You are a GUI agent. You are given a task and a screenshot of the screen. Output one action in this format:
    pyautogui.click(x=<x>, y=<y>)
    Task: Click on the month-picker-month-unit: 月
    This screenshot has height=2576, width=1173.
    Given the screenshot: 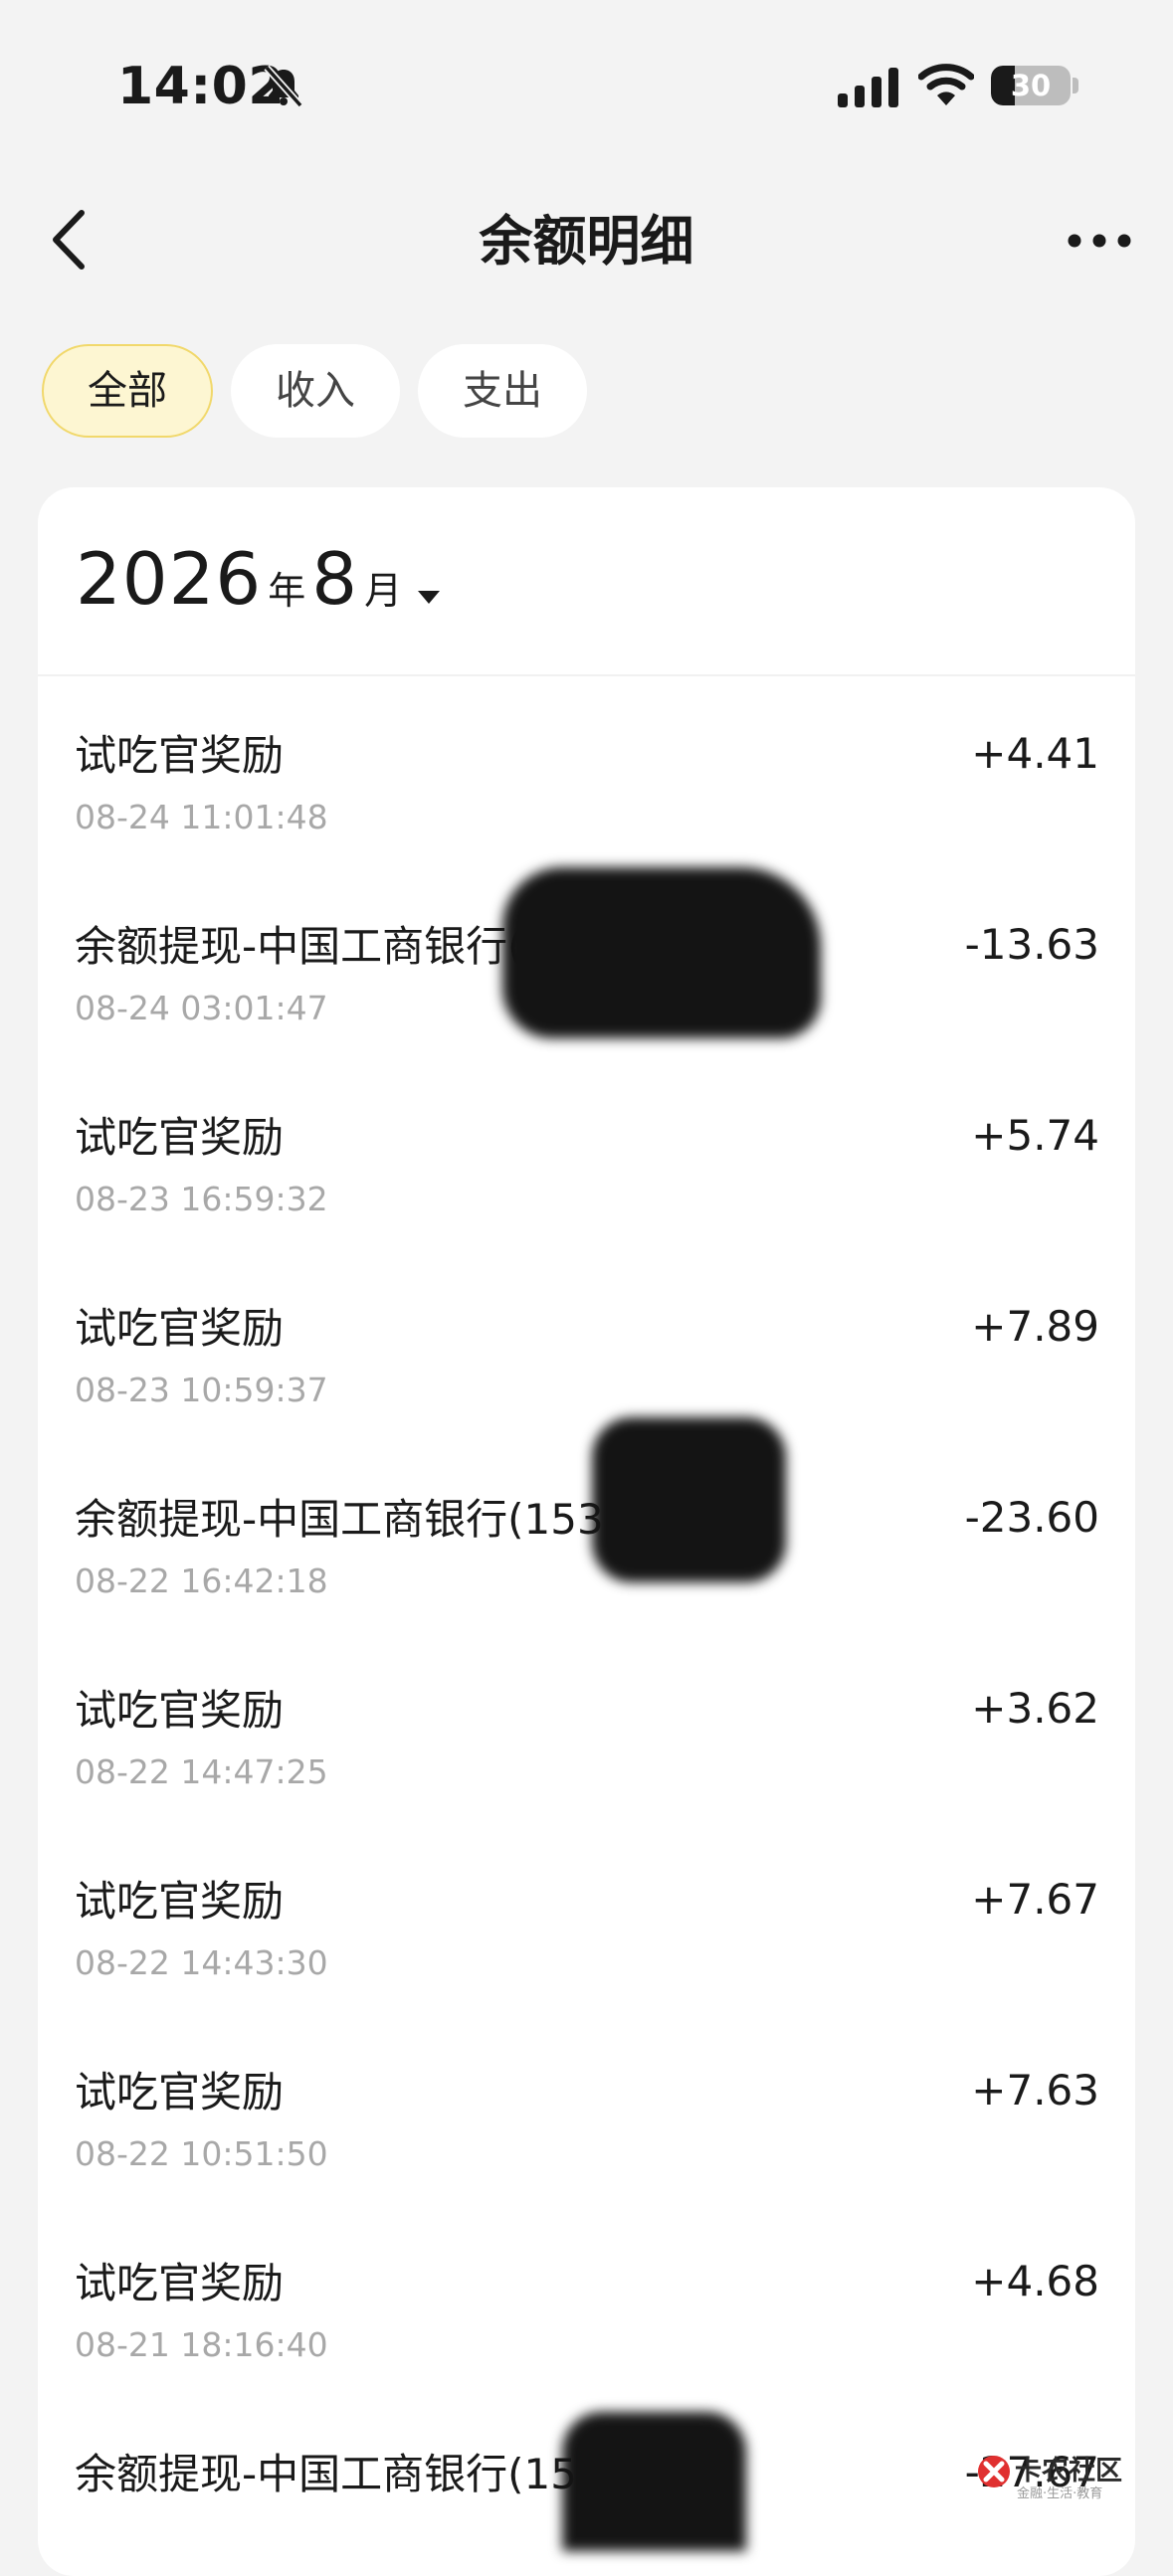 What is the action you would take?
    pyautogui.click(x=383, y=591)
    